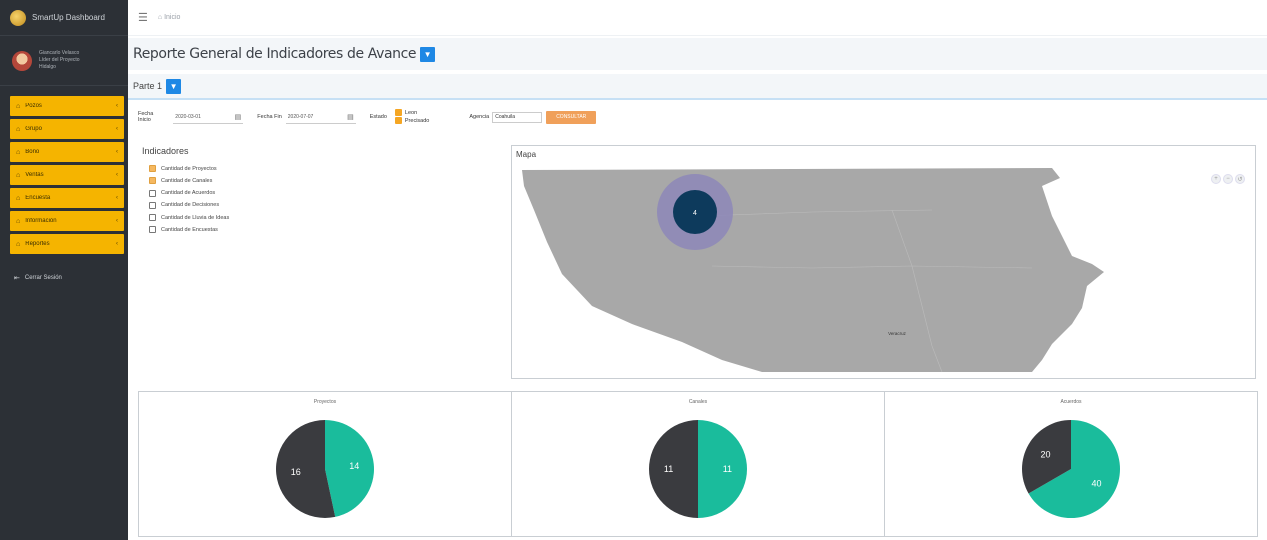  What do you see at coordinates (727, 469) in the screenshot?
I see `pie-slice-label: 11` at bounding box center [727, 469].